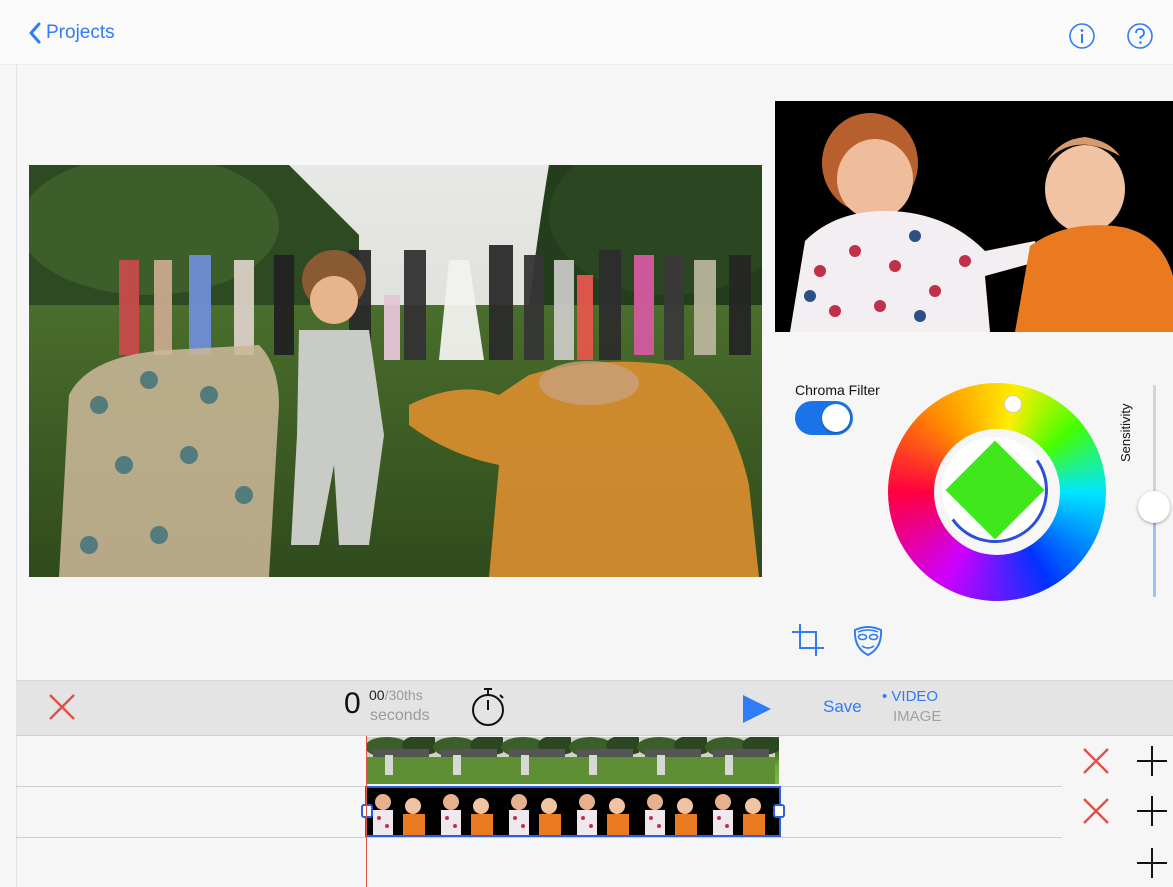  What do you see at coordinates (842, 707) in the screenshot?
I see `save-button: Save` at bounding box center [842, 707].